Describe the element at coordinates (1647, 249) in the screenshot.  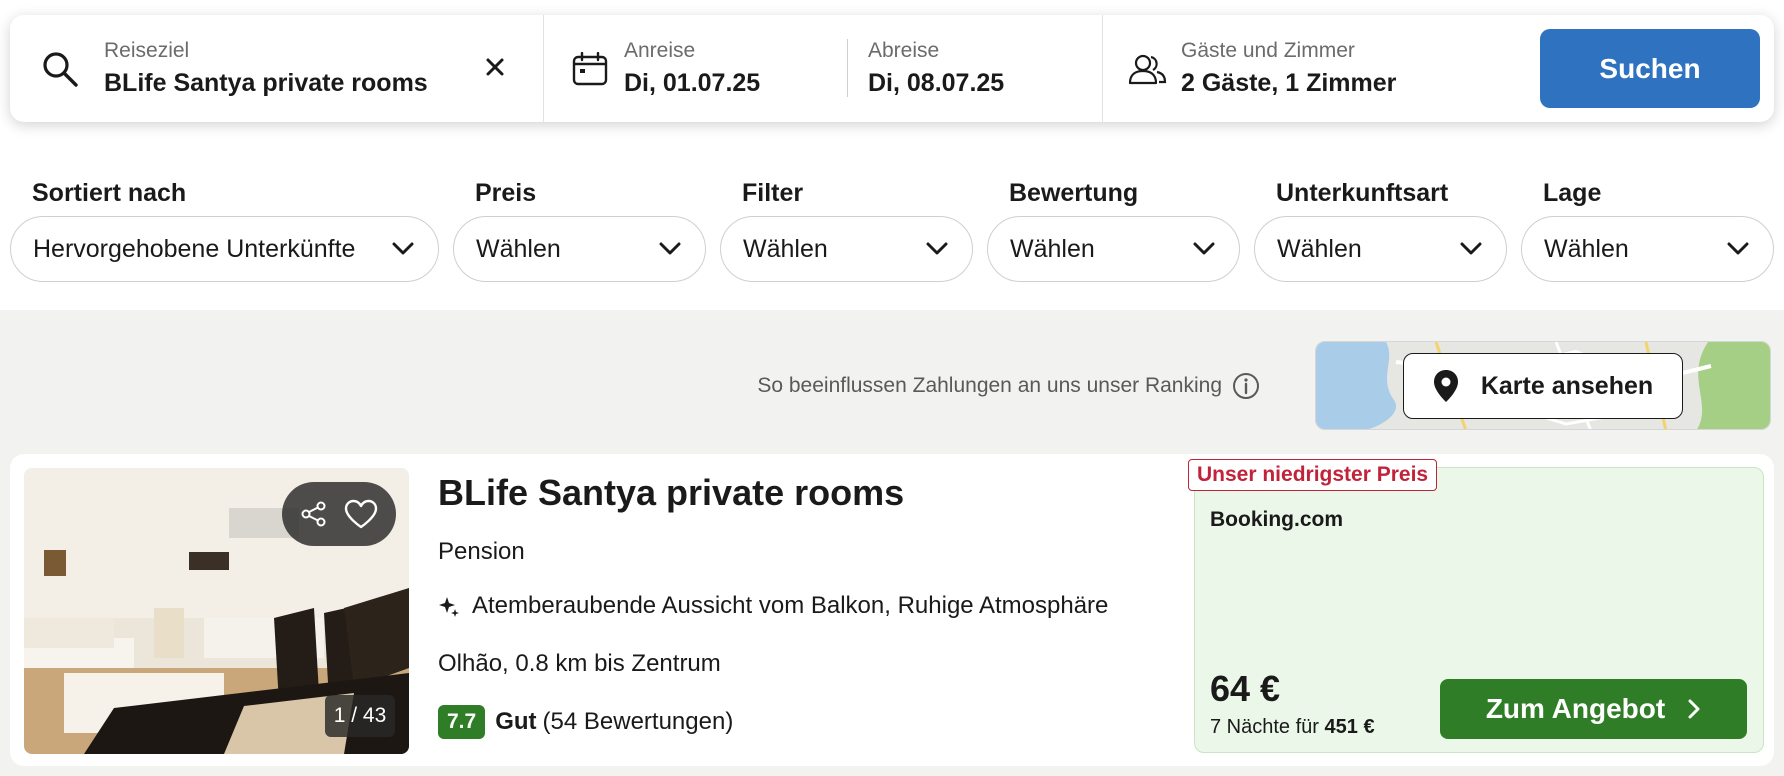
I see `location-select: Wählen` at that location.